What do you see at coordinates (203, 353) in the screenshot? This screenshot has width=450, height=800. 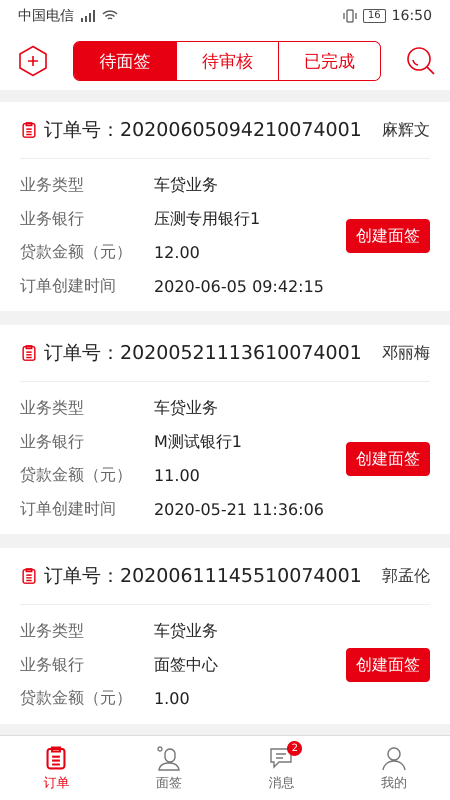 I see `order-number: 订单号：20200521113610074001` at bounding box center [203, 353].